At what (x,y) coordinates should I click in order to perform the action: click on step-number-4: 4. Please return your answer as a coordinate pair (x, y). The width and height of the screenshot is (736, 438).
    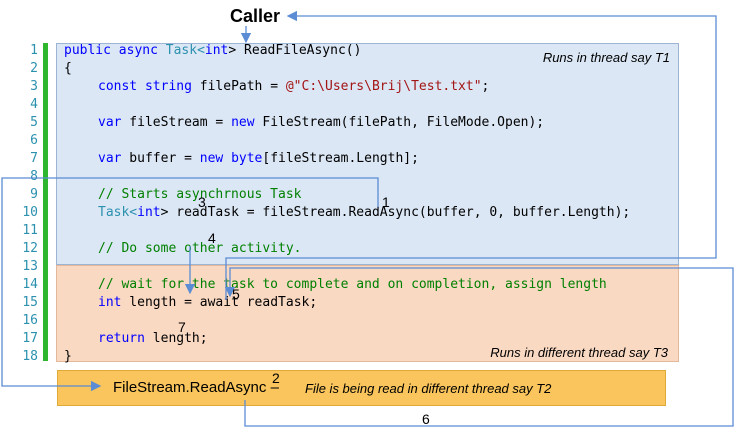
    Looking at the image, I should click on (212, 238).